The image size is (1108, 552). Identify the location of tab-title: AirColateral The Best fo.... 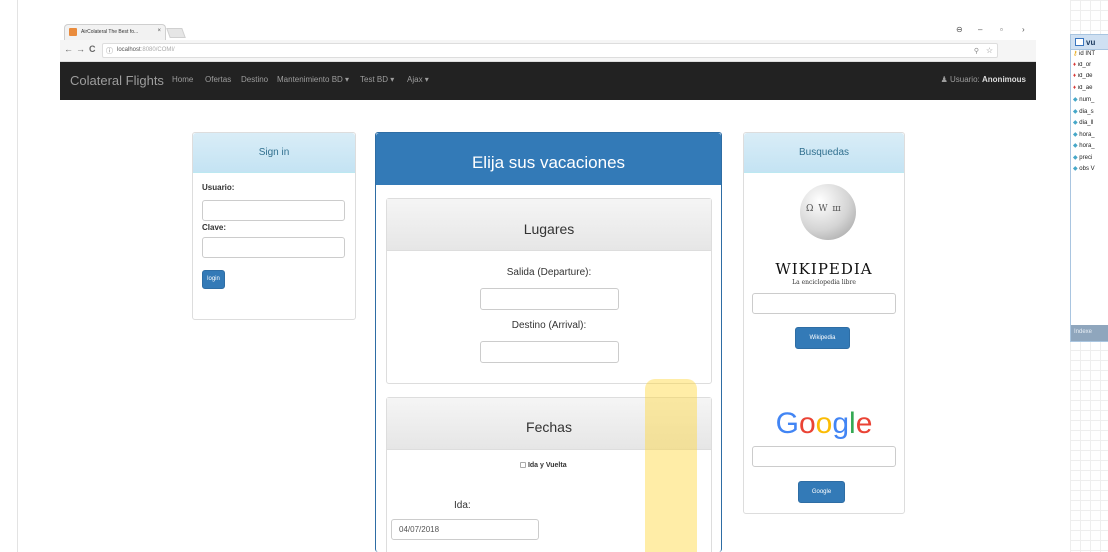
(110, 32).